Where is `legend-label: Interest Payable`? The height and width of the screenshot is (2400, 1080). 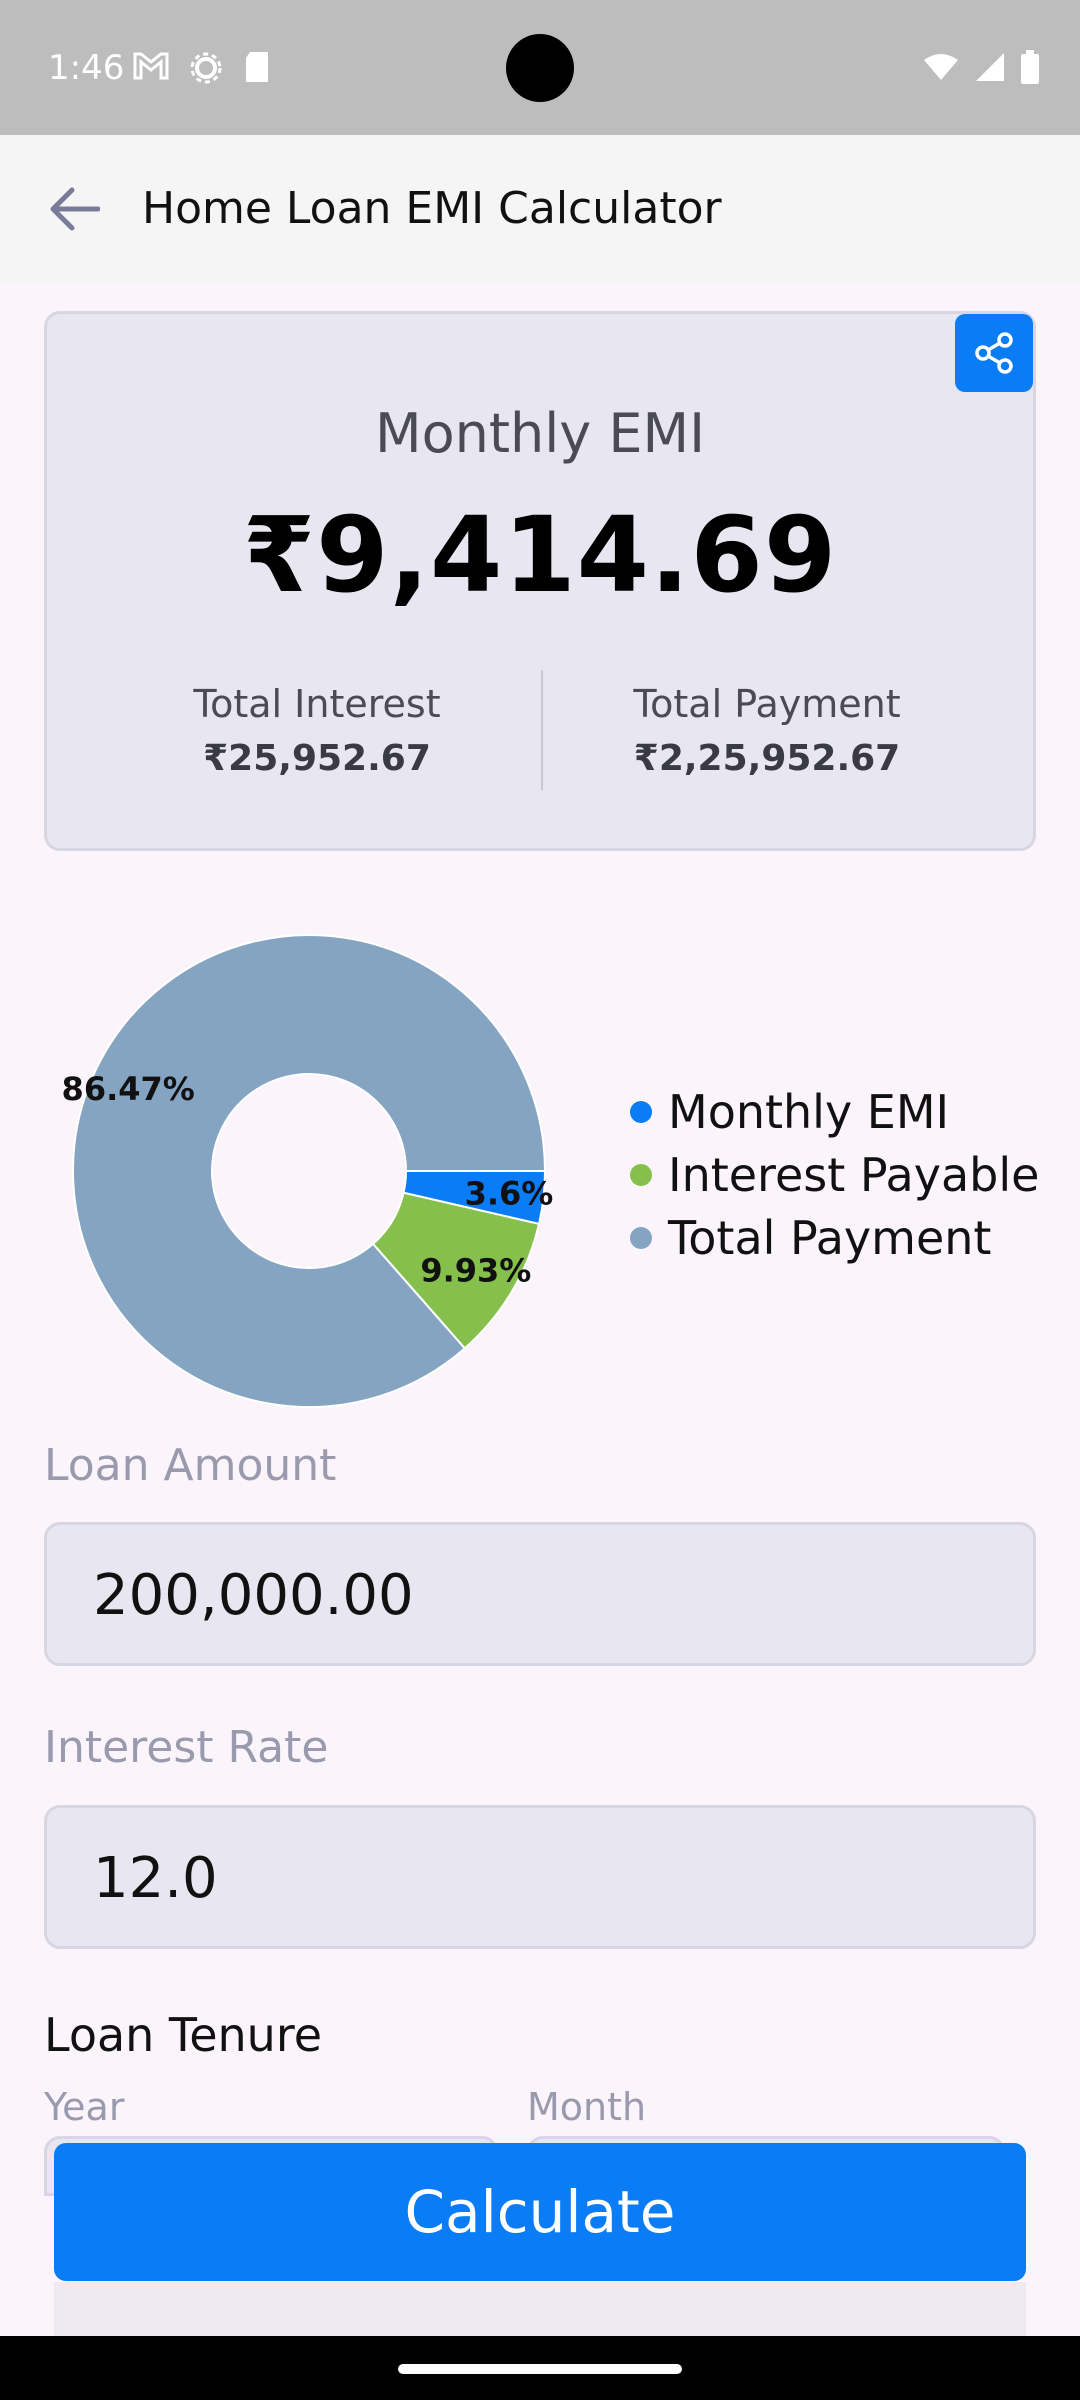
legend-label: Interest Payable is located at coordinates (854, 1174).